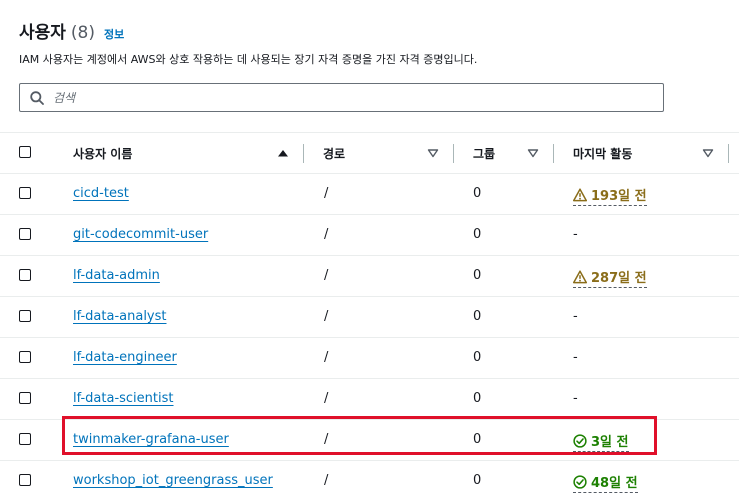 Image resolution: width=739 pixels, height=499 pixels. Describe the element at coordinates (369, 153) in the screenshot. I see `table-header: 사용자 이름 경로 그룹 마지막 활동` at that location.